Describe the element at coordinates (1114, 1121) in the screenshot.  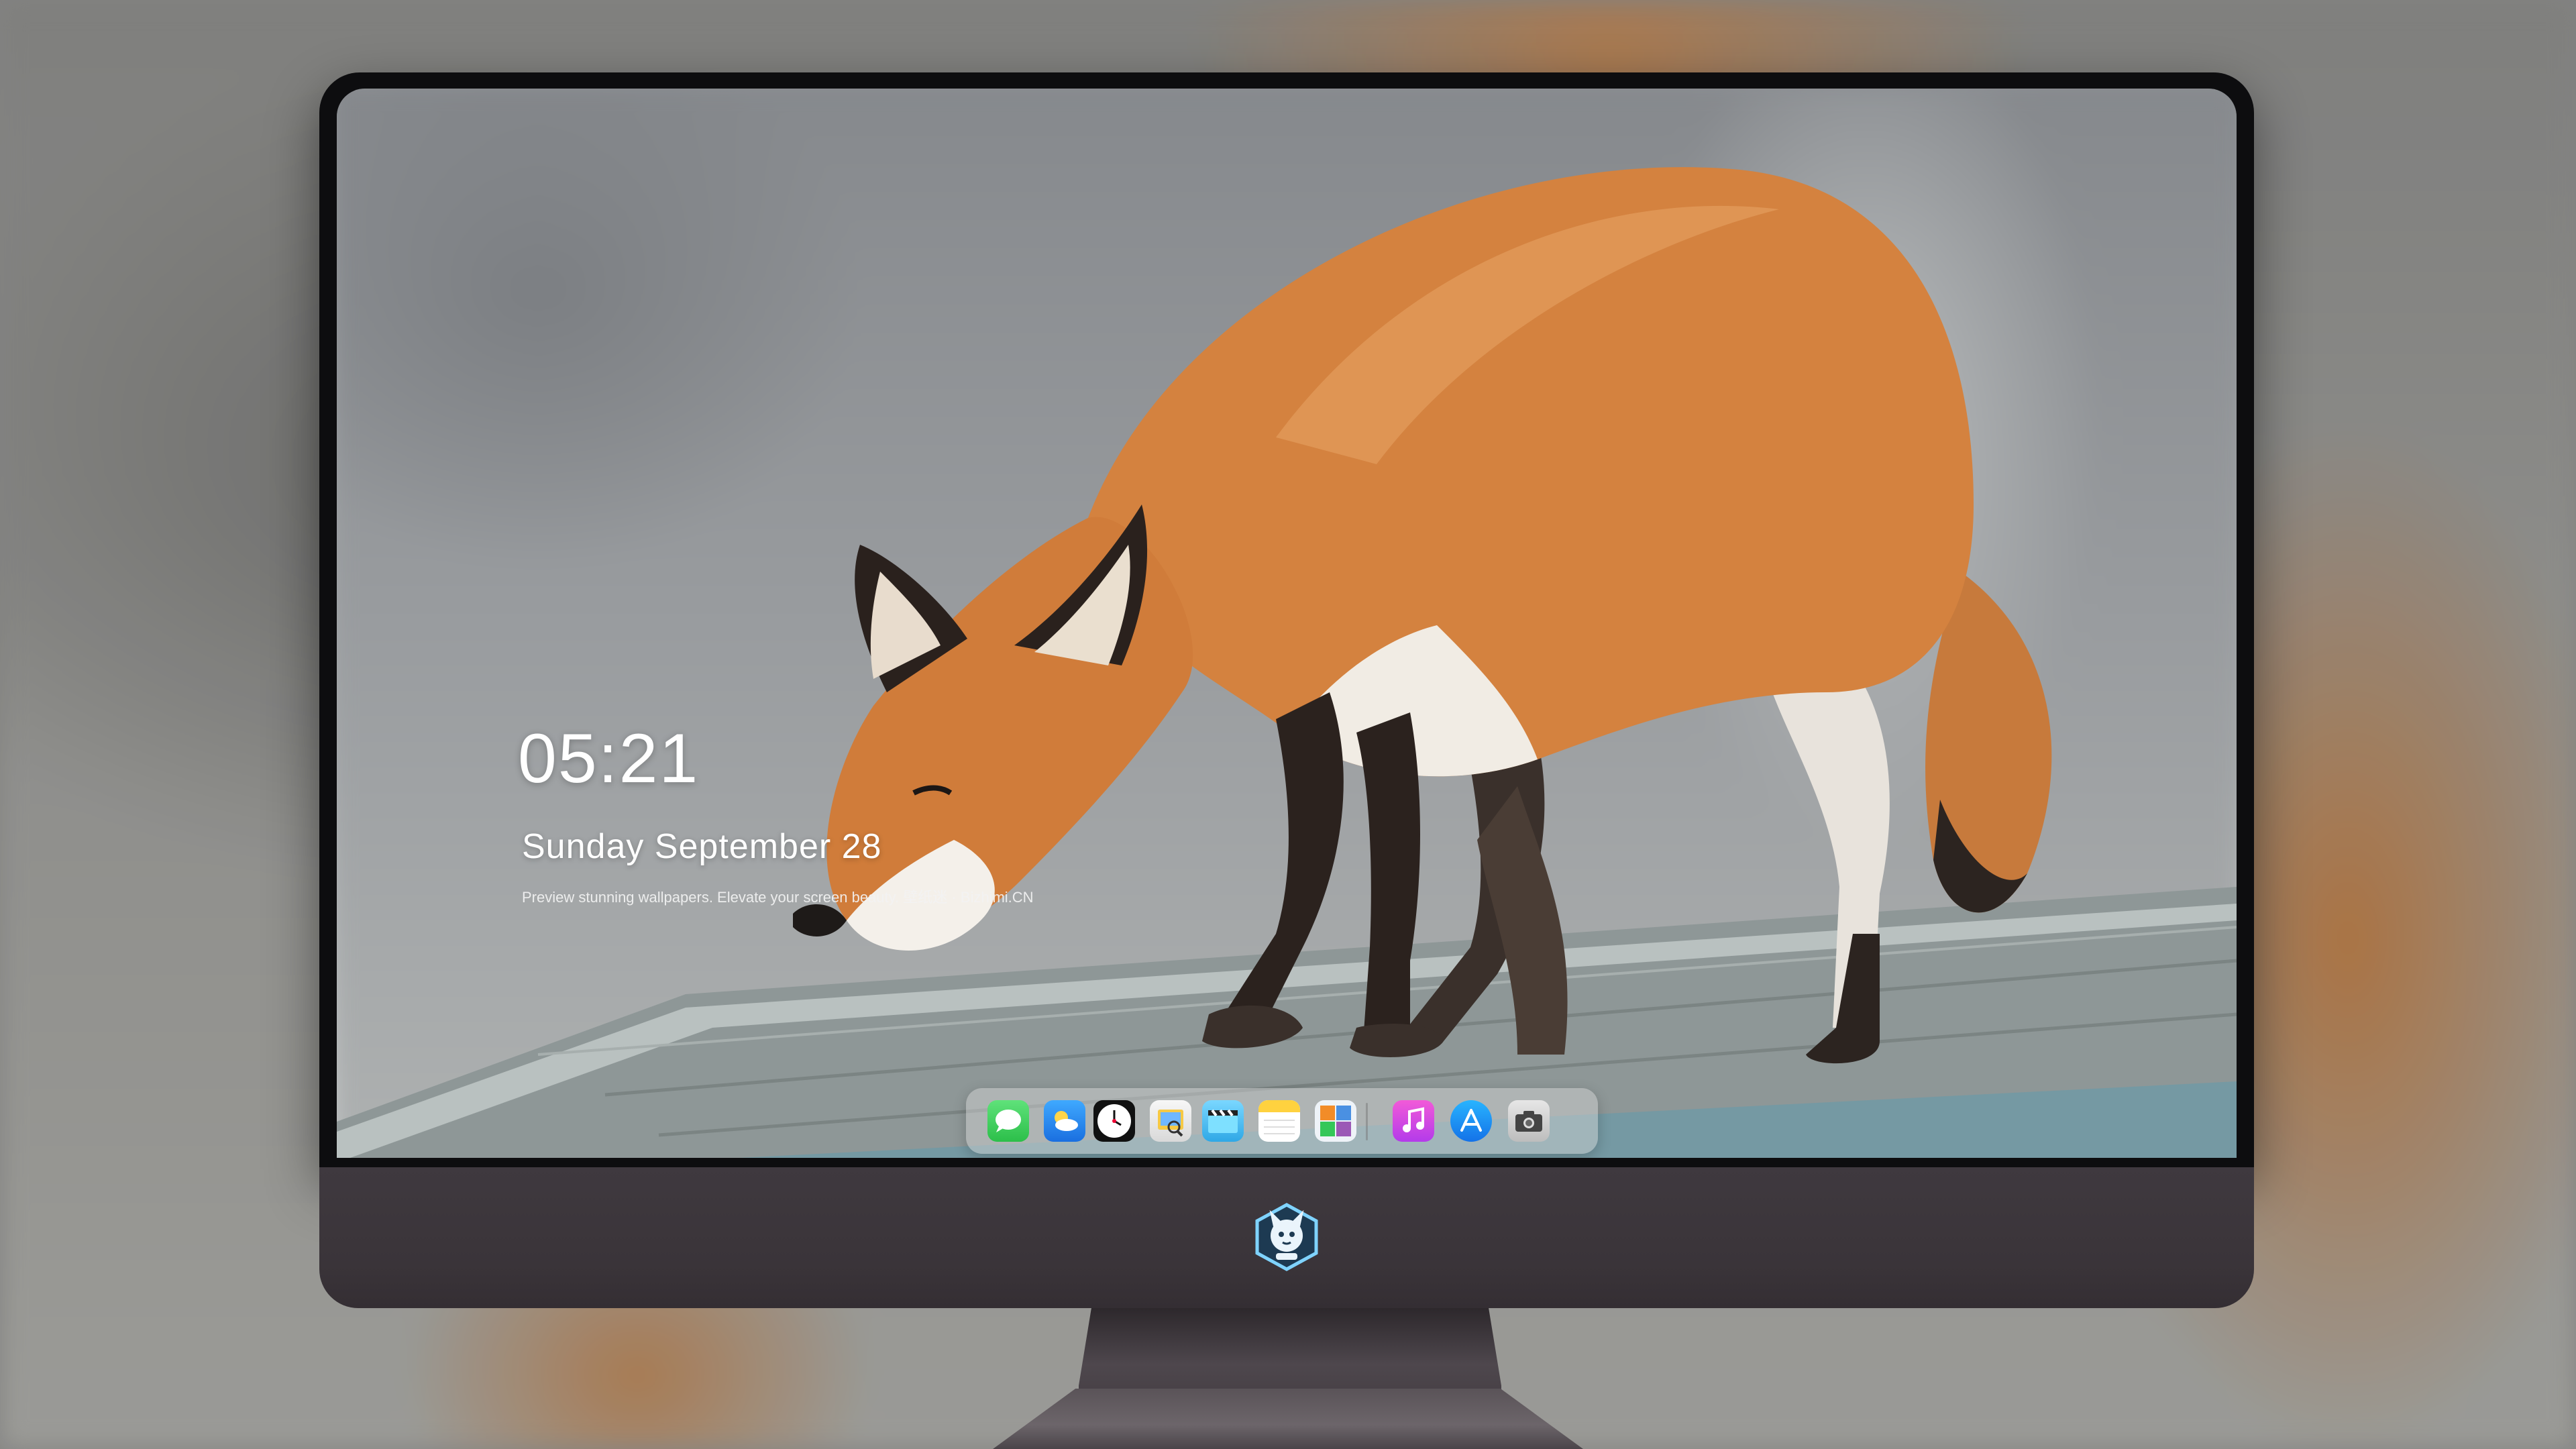
I see `clock-icon` at that location.